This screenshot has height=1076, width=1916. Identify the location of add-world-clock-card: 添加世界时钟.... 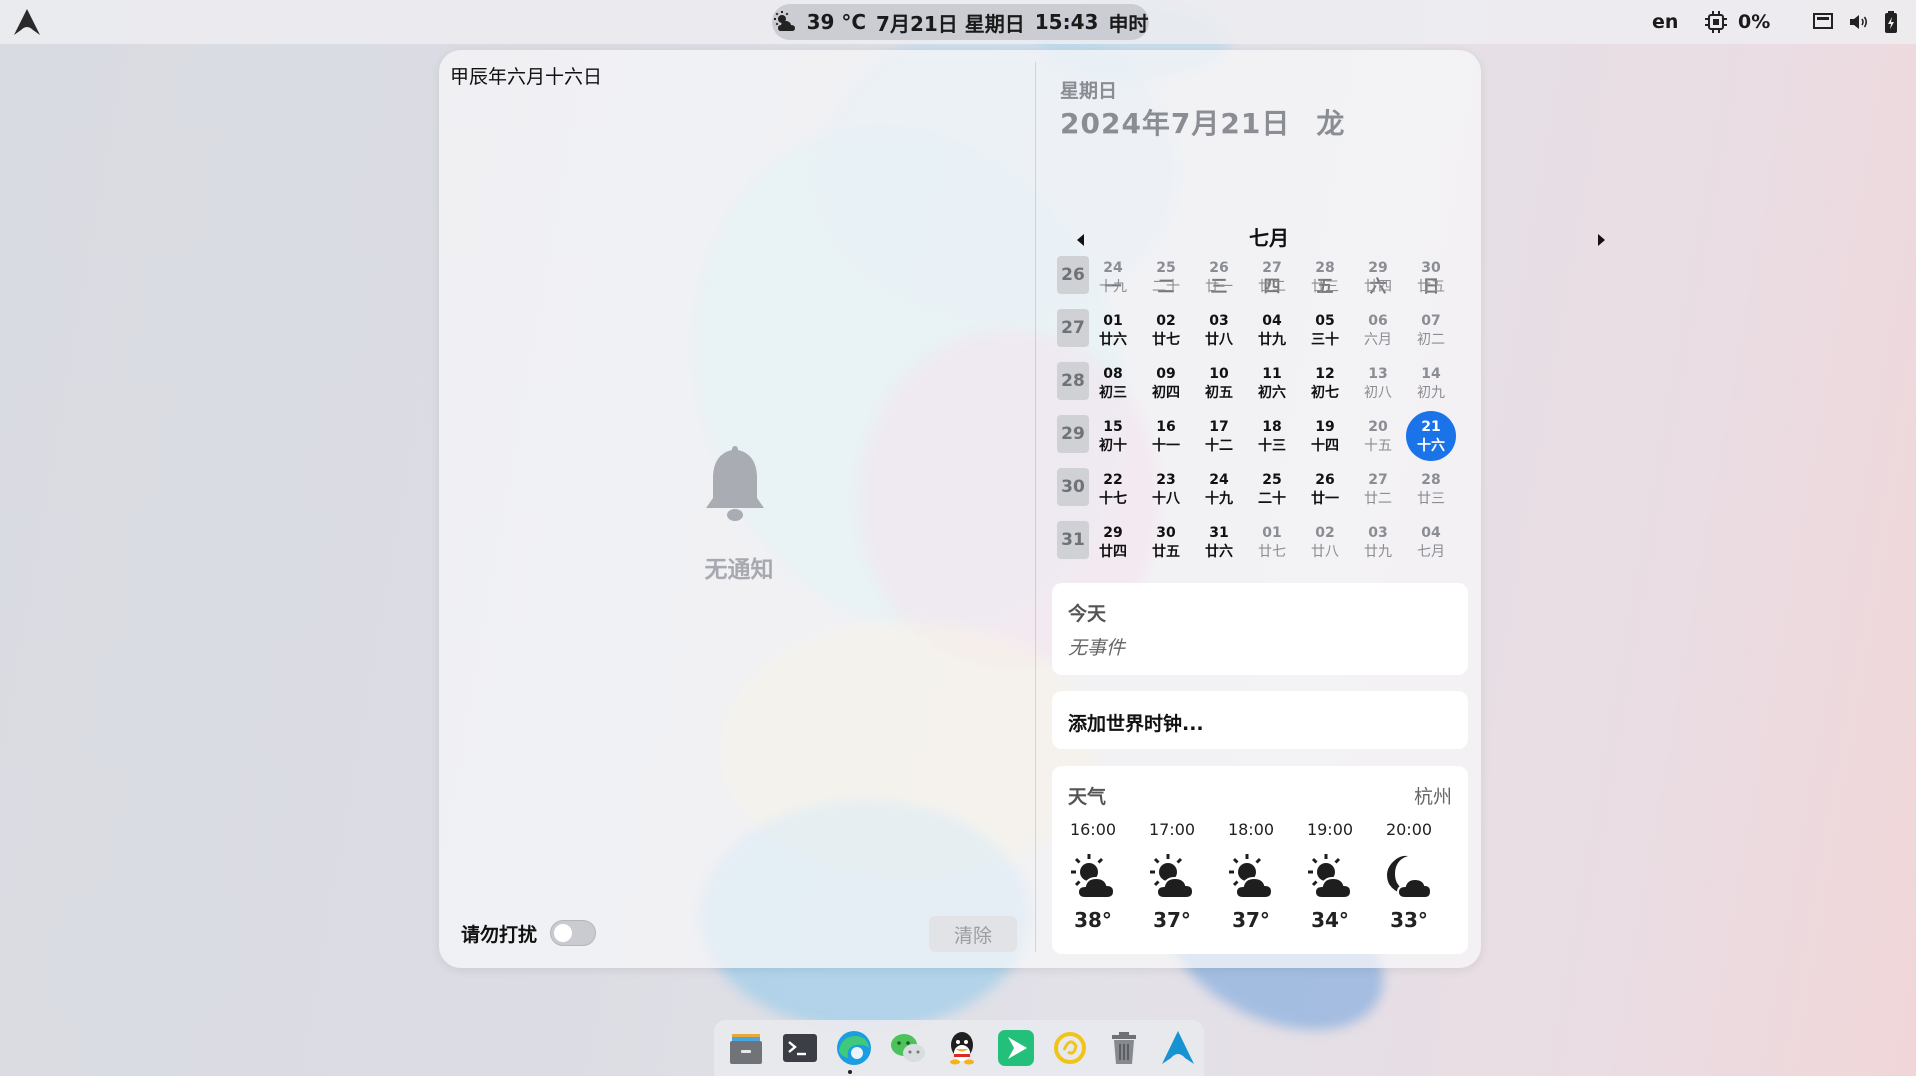
(1260, 720).